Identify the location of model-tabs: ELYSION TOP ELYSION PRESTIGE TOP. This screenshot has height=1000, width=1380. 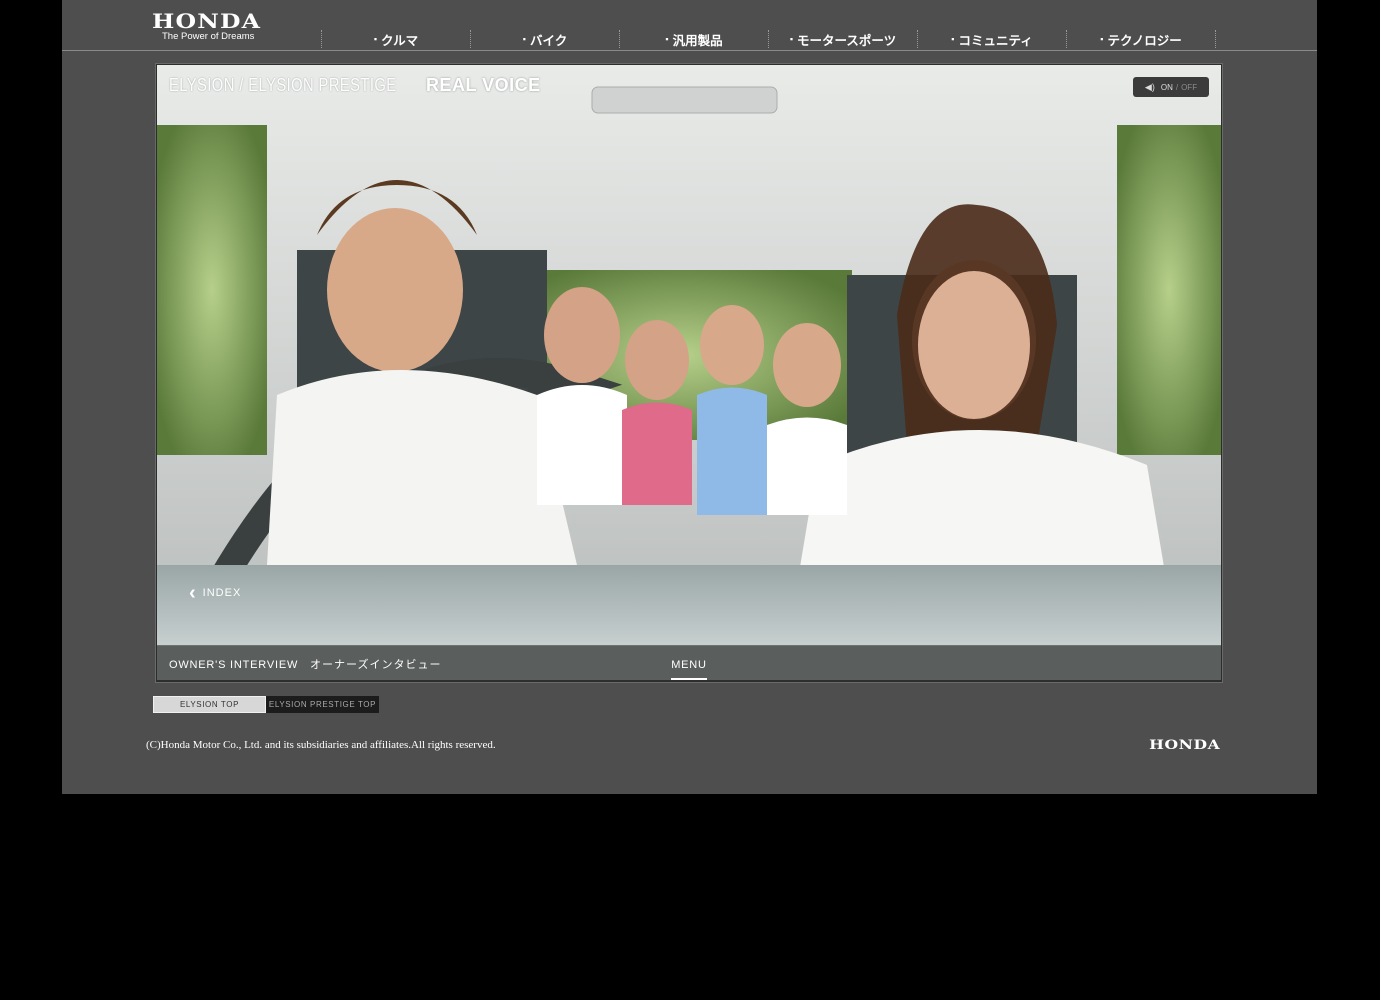
(266, 704).